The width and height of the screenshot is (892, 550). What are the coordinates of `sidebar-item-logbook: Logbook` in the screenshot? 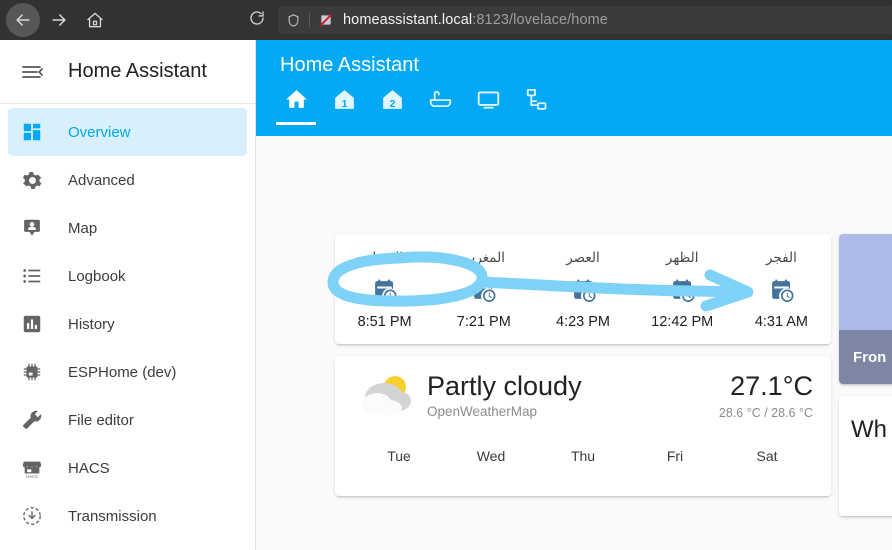 It's located at (127, 276).